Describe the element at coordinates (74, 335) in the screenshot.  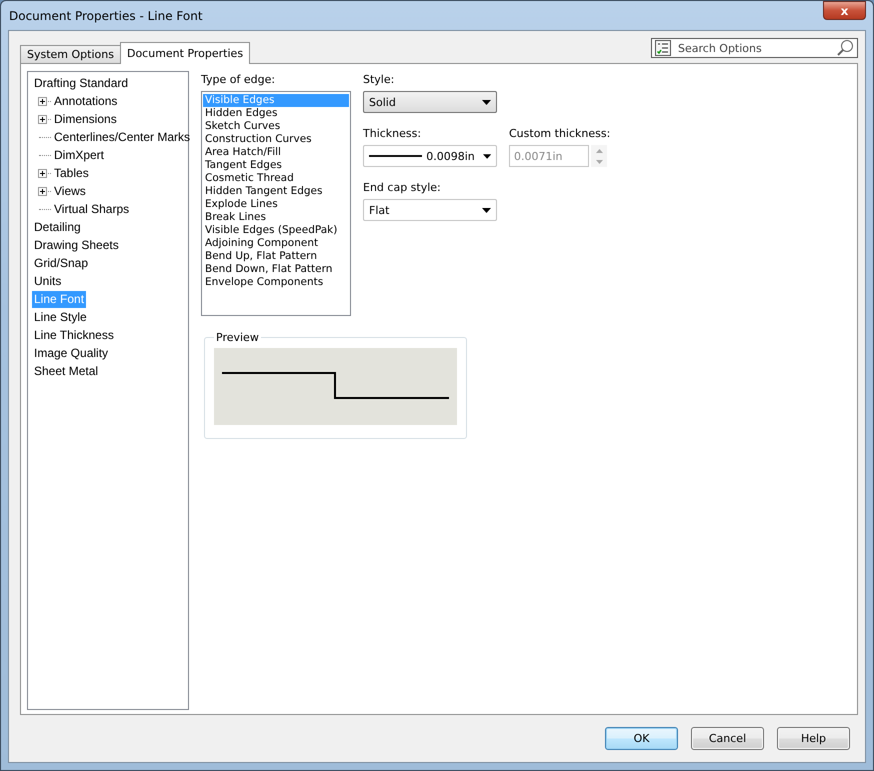
I see `tree-item: Line Thickness` at that location.